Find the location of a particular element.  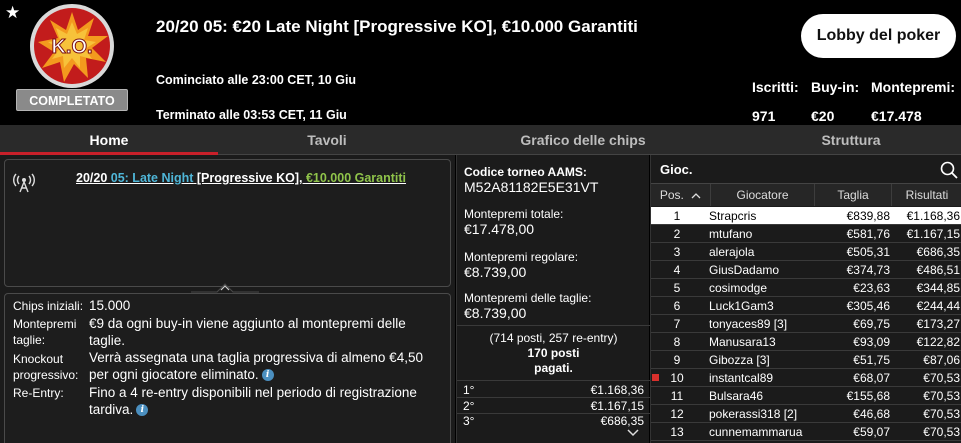

favorite-star-icon: ★ is located at coordinates (12, 12).